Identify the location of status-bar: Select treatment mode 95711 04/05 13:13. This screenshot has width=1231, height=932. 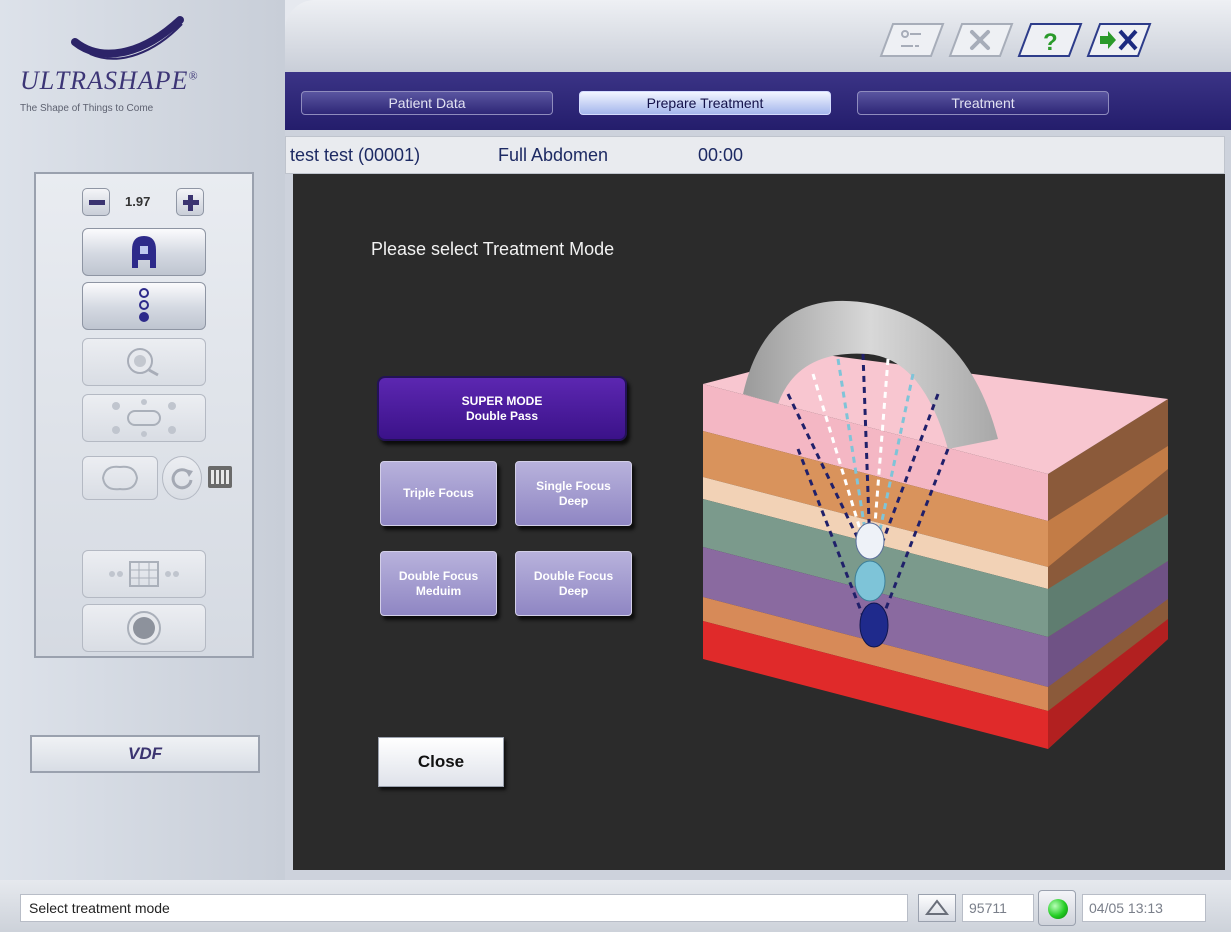
(615, 906).